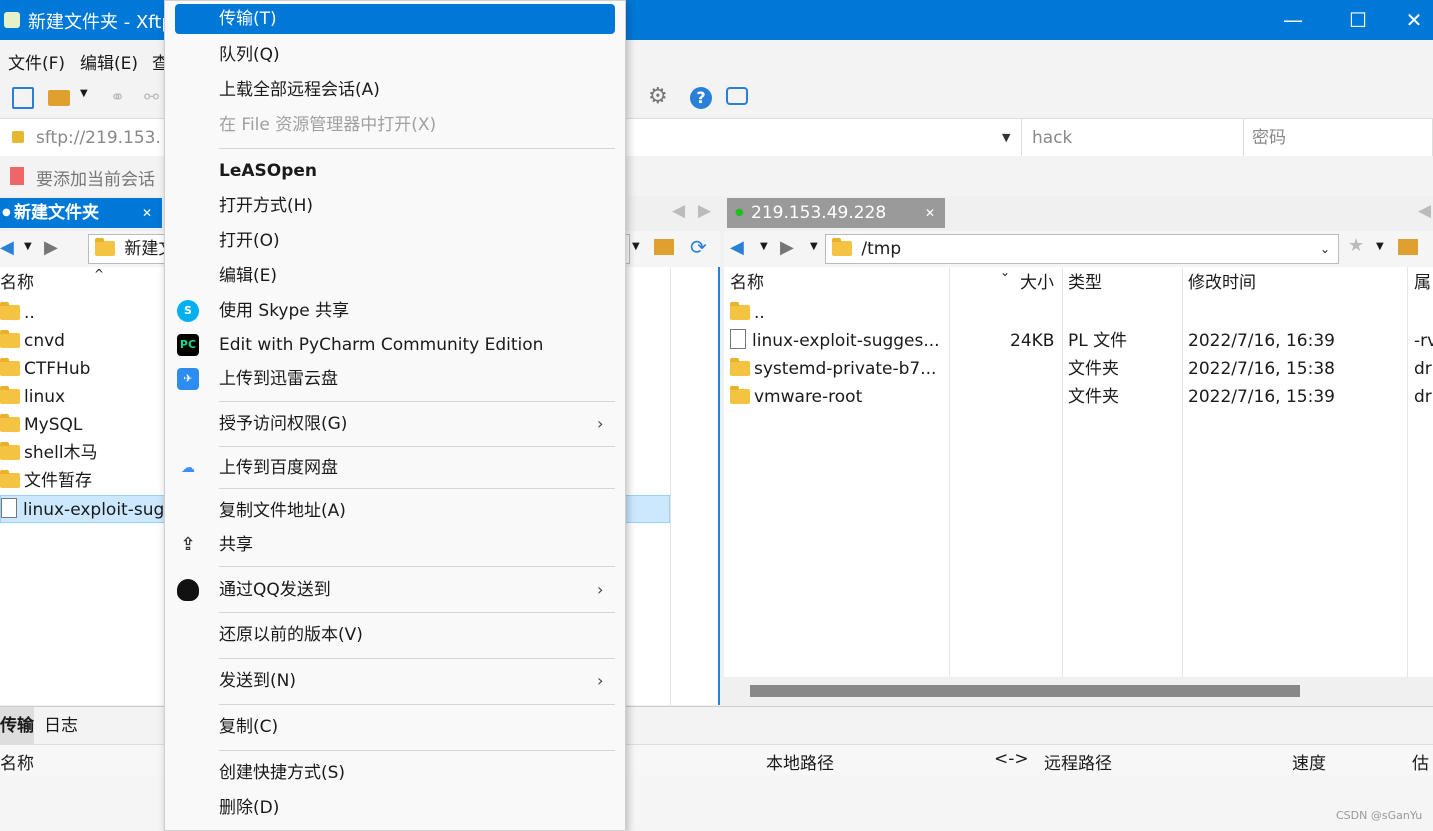 This screenshot has height=831, width=1433. I want to click on disconnect-icon: ⚯, so click(155, 98).